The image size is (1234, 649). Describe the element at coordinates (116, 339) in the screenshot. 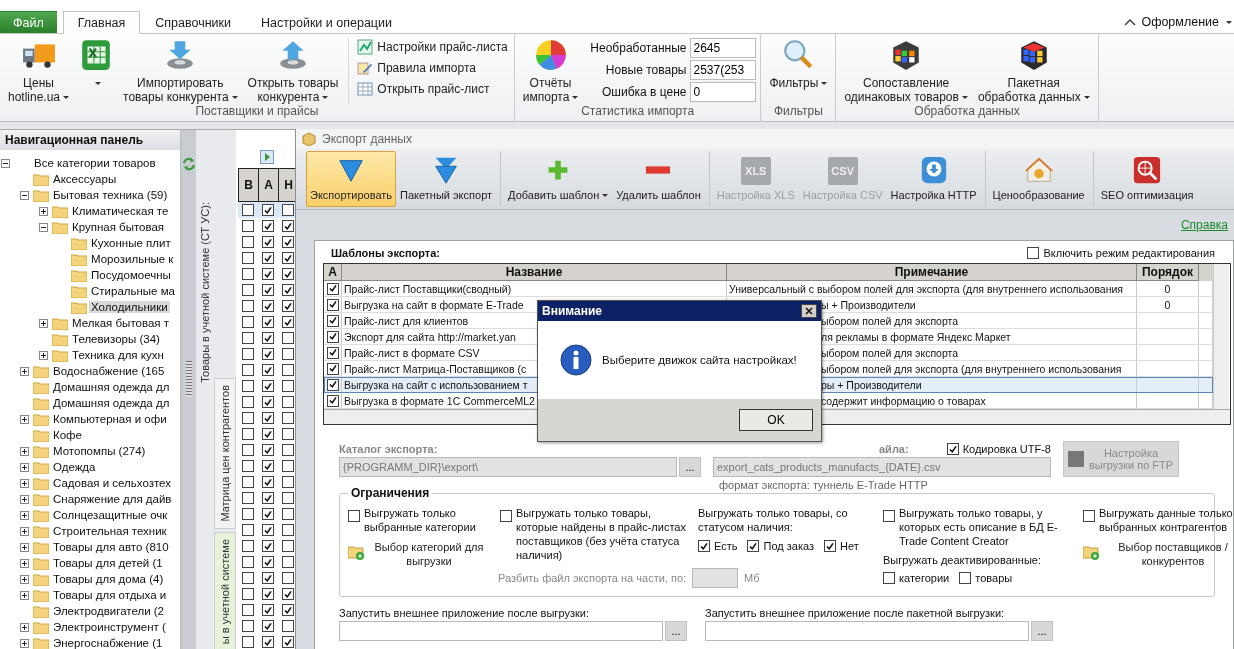

I see `tree-item: Телевизоры (34)` at that location.